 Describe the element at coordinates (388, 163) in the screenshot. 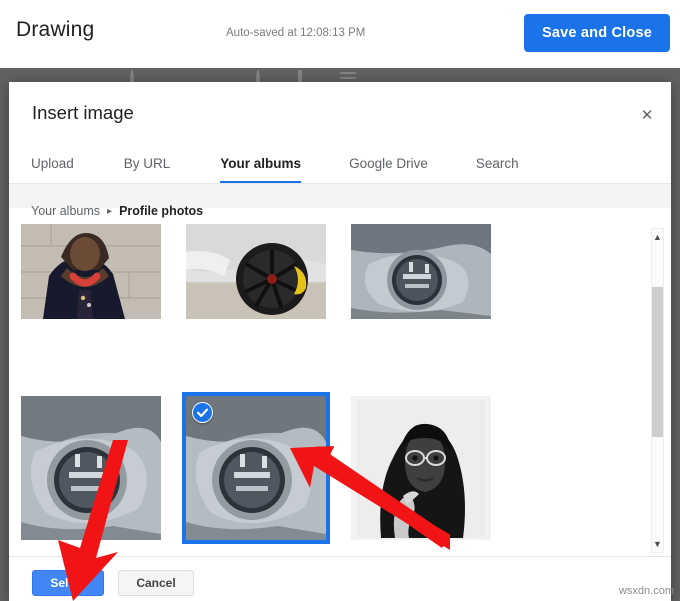

I see `tab-google-drive: Google Drive` at that location.